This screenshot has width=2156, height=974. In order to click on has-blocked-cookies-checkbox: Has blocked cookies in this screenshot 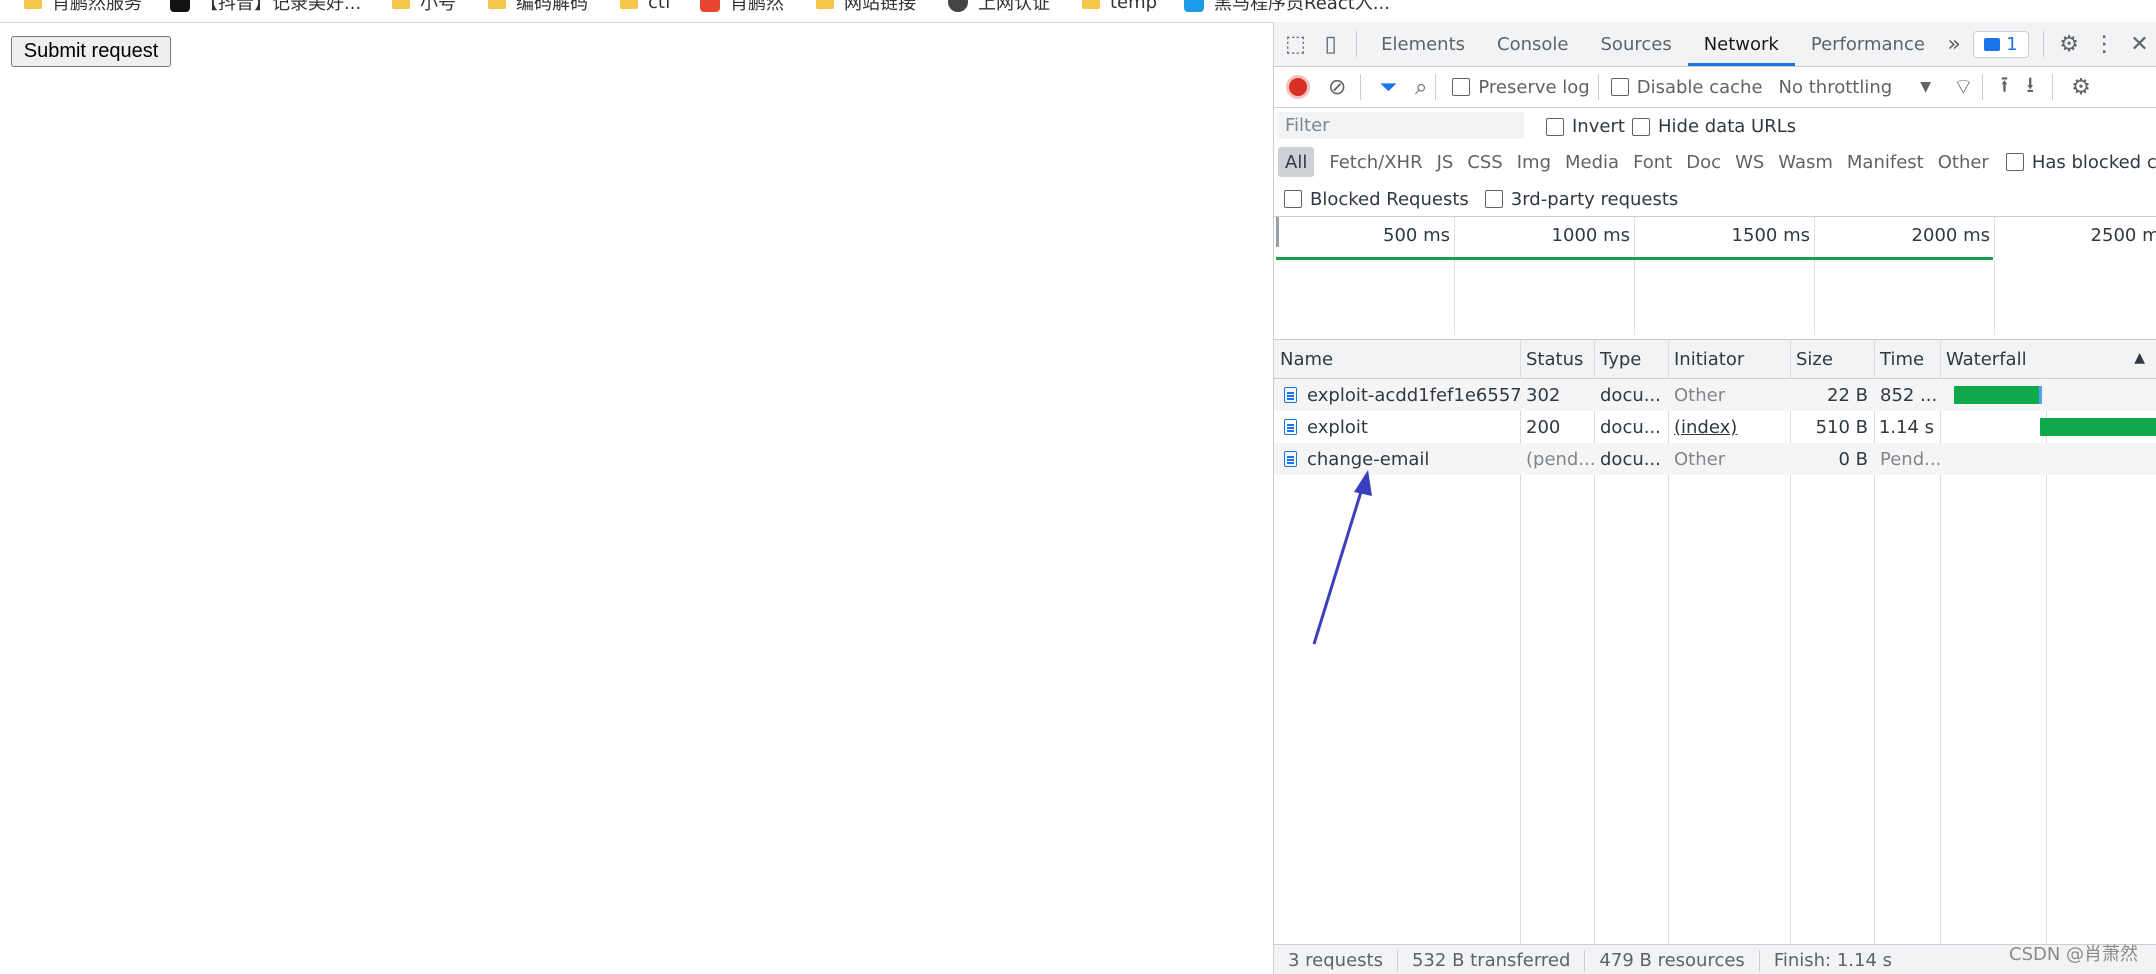, I will do `click(2080, 162)`.